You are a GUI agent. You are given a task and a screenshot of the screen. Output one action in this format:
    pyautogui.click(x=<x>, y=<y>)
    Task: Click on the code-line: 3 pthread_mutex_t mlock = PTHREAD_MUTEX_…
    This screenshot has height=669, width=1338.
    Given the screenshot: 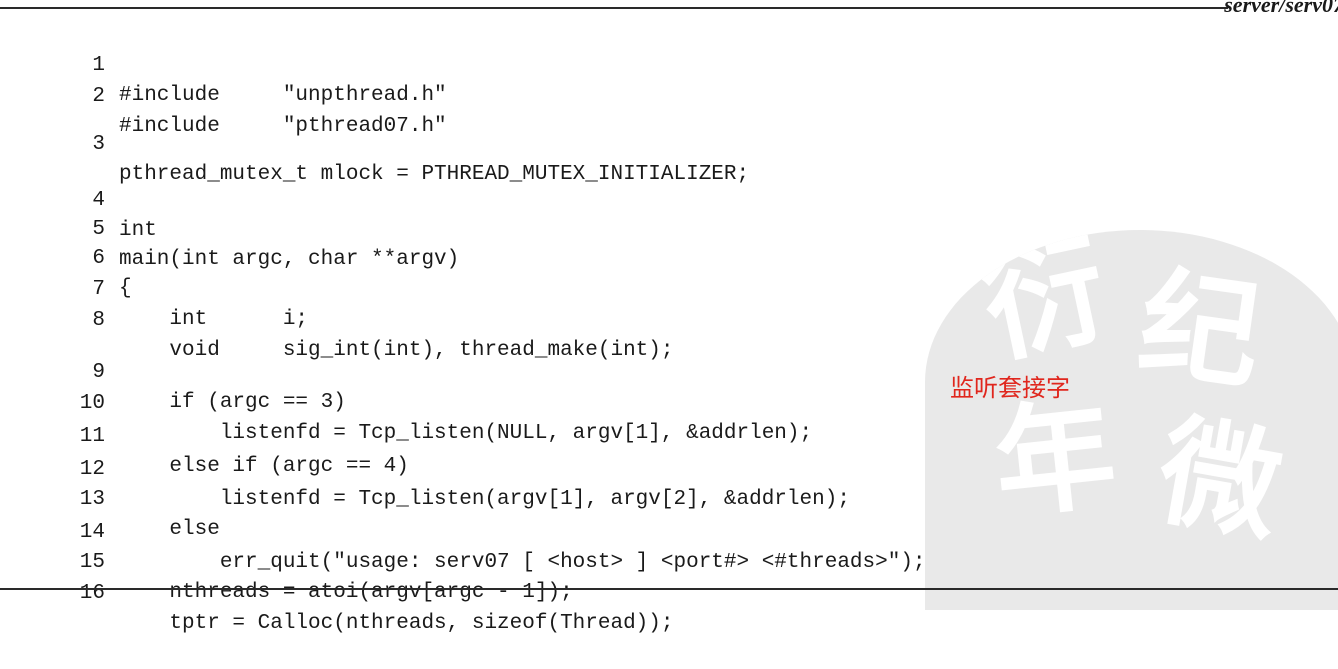 What is the action you would take?
    pyautogui.click(x=374, y=143)
    